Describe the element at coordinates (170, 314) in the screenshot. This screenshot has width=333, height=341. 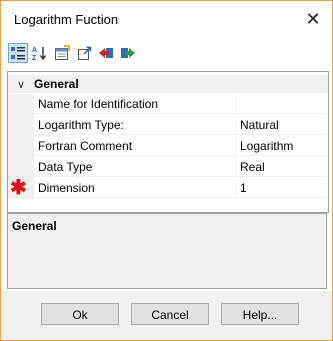
I see `cancel-button: Cancel` at that location.